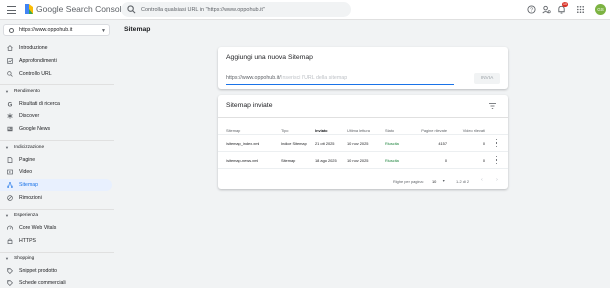 This screenshot has width=610, height=288. I want to click on cell-inviato: 21 ott 2025, so click(325, 143).